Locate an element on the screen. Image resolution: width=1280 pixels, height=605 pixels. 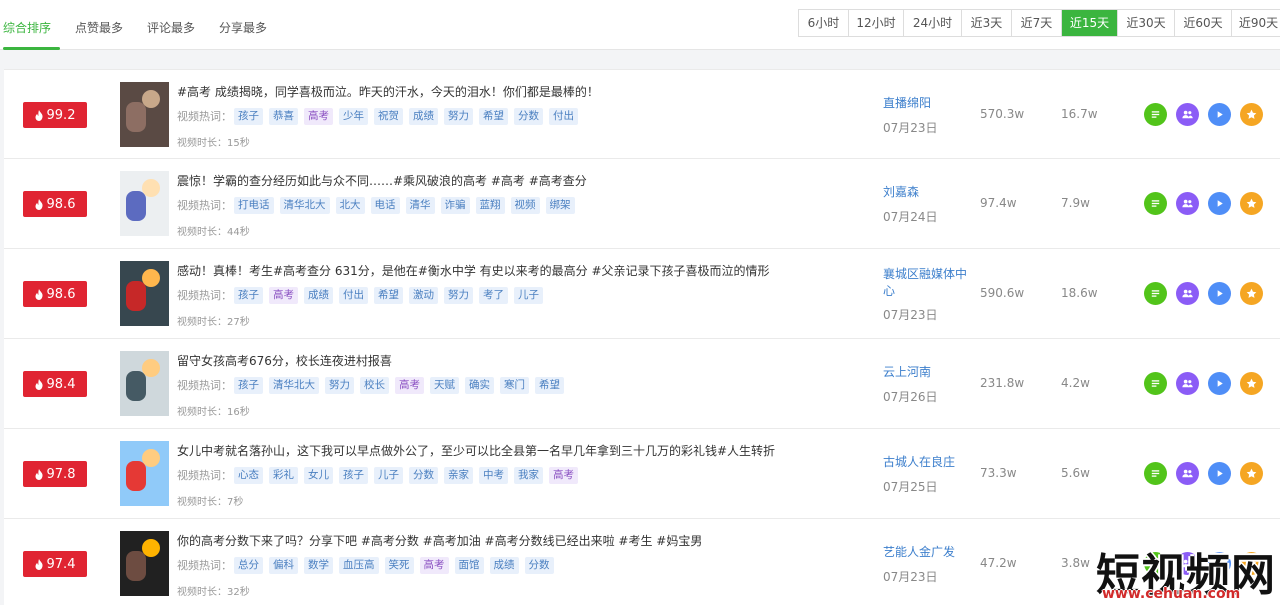
hot-word-tag: 女儿 is located at coordinates (318, 475).